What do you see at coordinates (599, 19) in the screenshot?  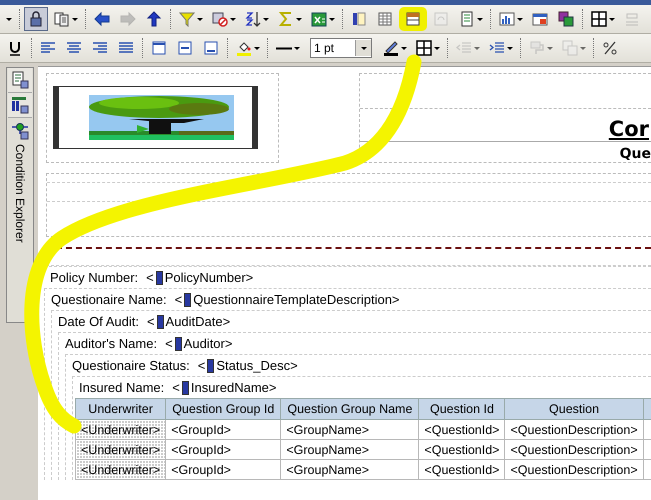 I see `grid-icon` at bounding box center [599, 19].